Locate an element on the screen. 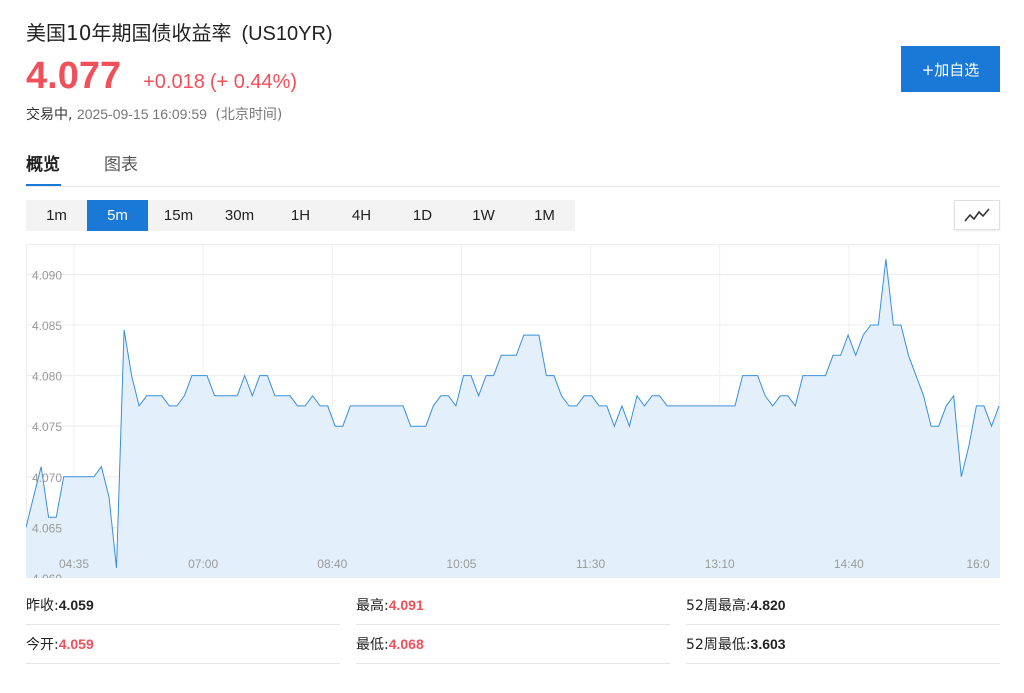  period-1w: 1W is located at coordinates (483, 215).